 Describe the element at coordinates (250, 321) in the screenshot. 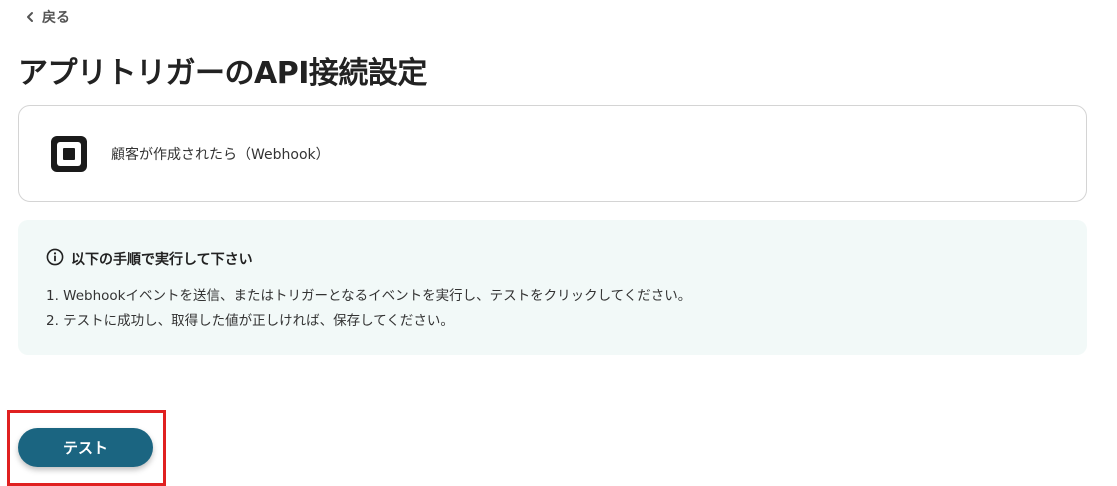

I see `instruction-step: 2. テストに成功し、取得した値が正しければ、保存してください。` at that location.